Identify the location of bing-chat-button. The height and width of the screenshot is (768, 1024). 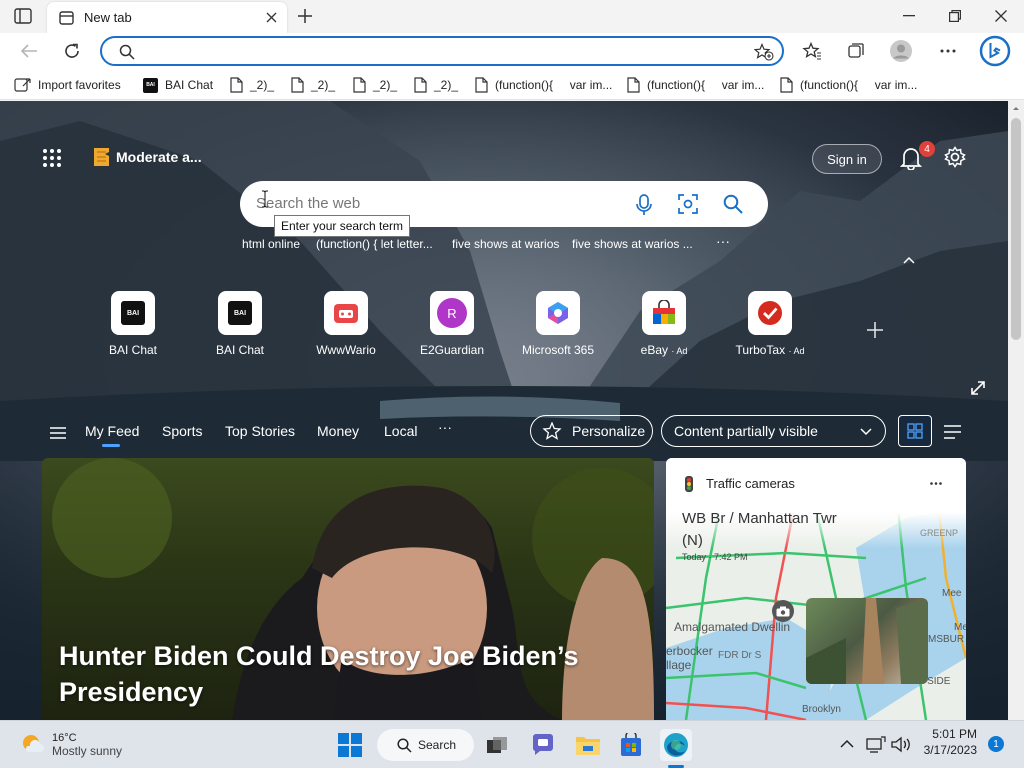
(995, 51).